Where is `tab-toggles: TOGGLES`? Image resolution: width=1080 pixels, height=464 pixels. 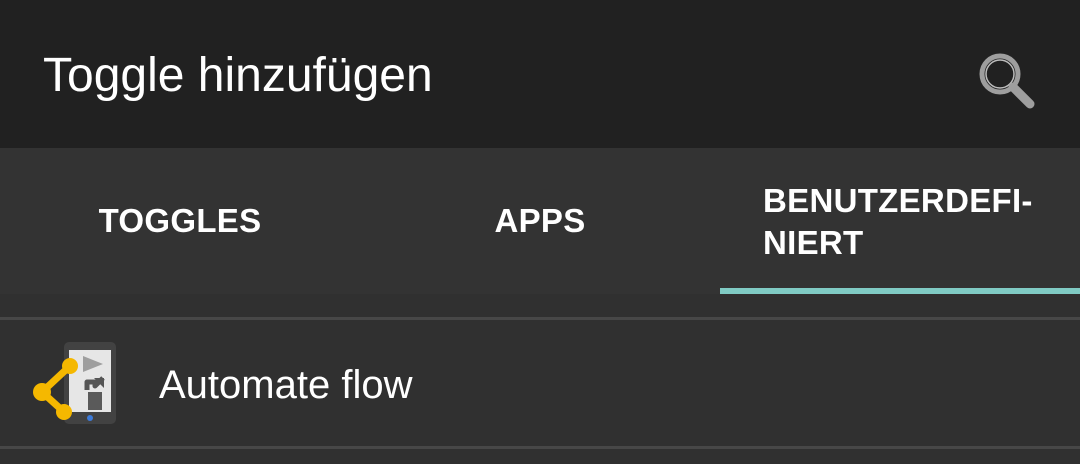
tab-toggles: TOGGLES is located at coordinates (180, 221).